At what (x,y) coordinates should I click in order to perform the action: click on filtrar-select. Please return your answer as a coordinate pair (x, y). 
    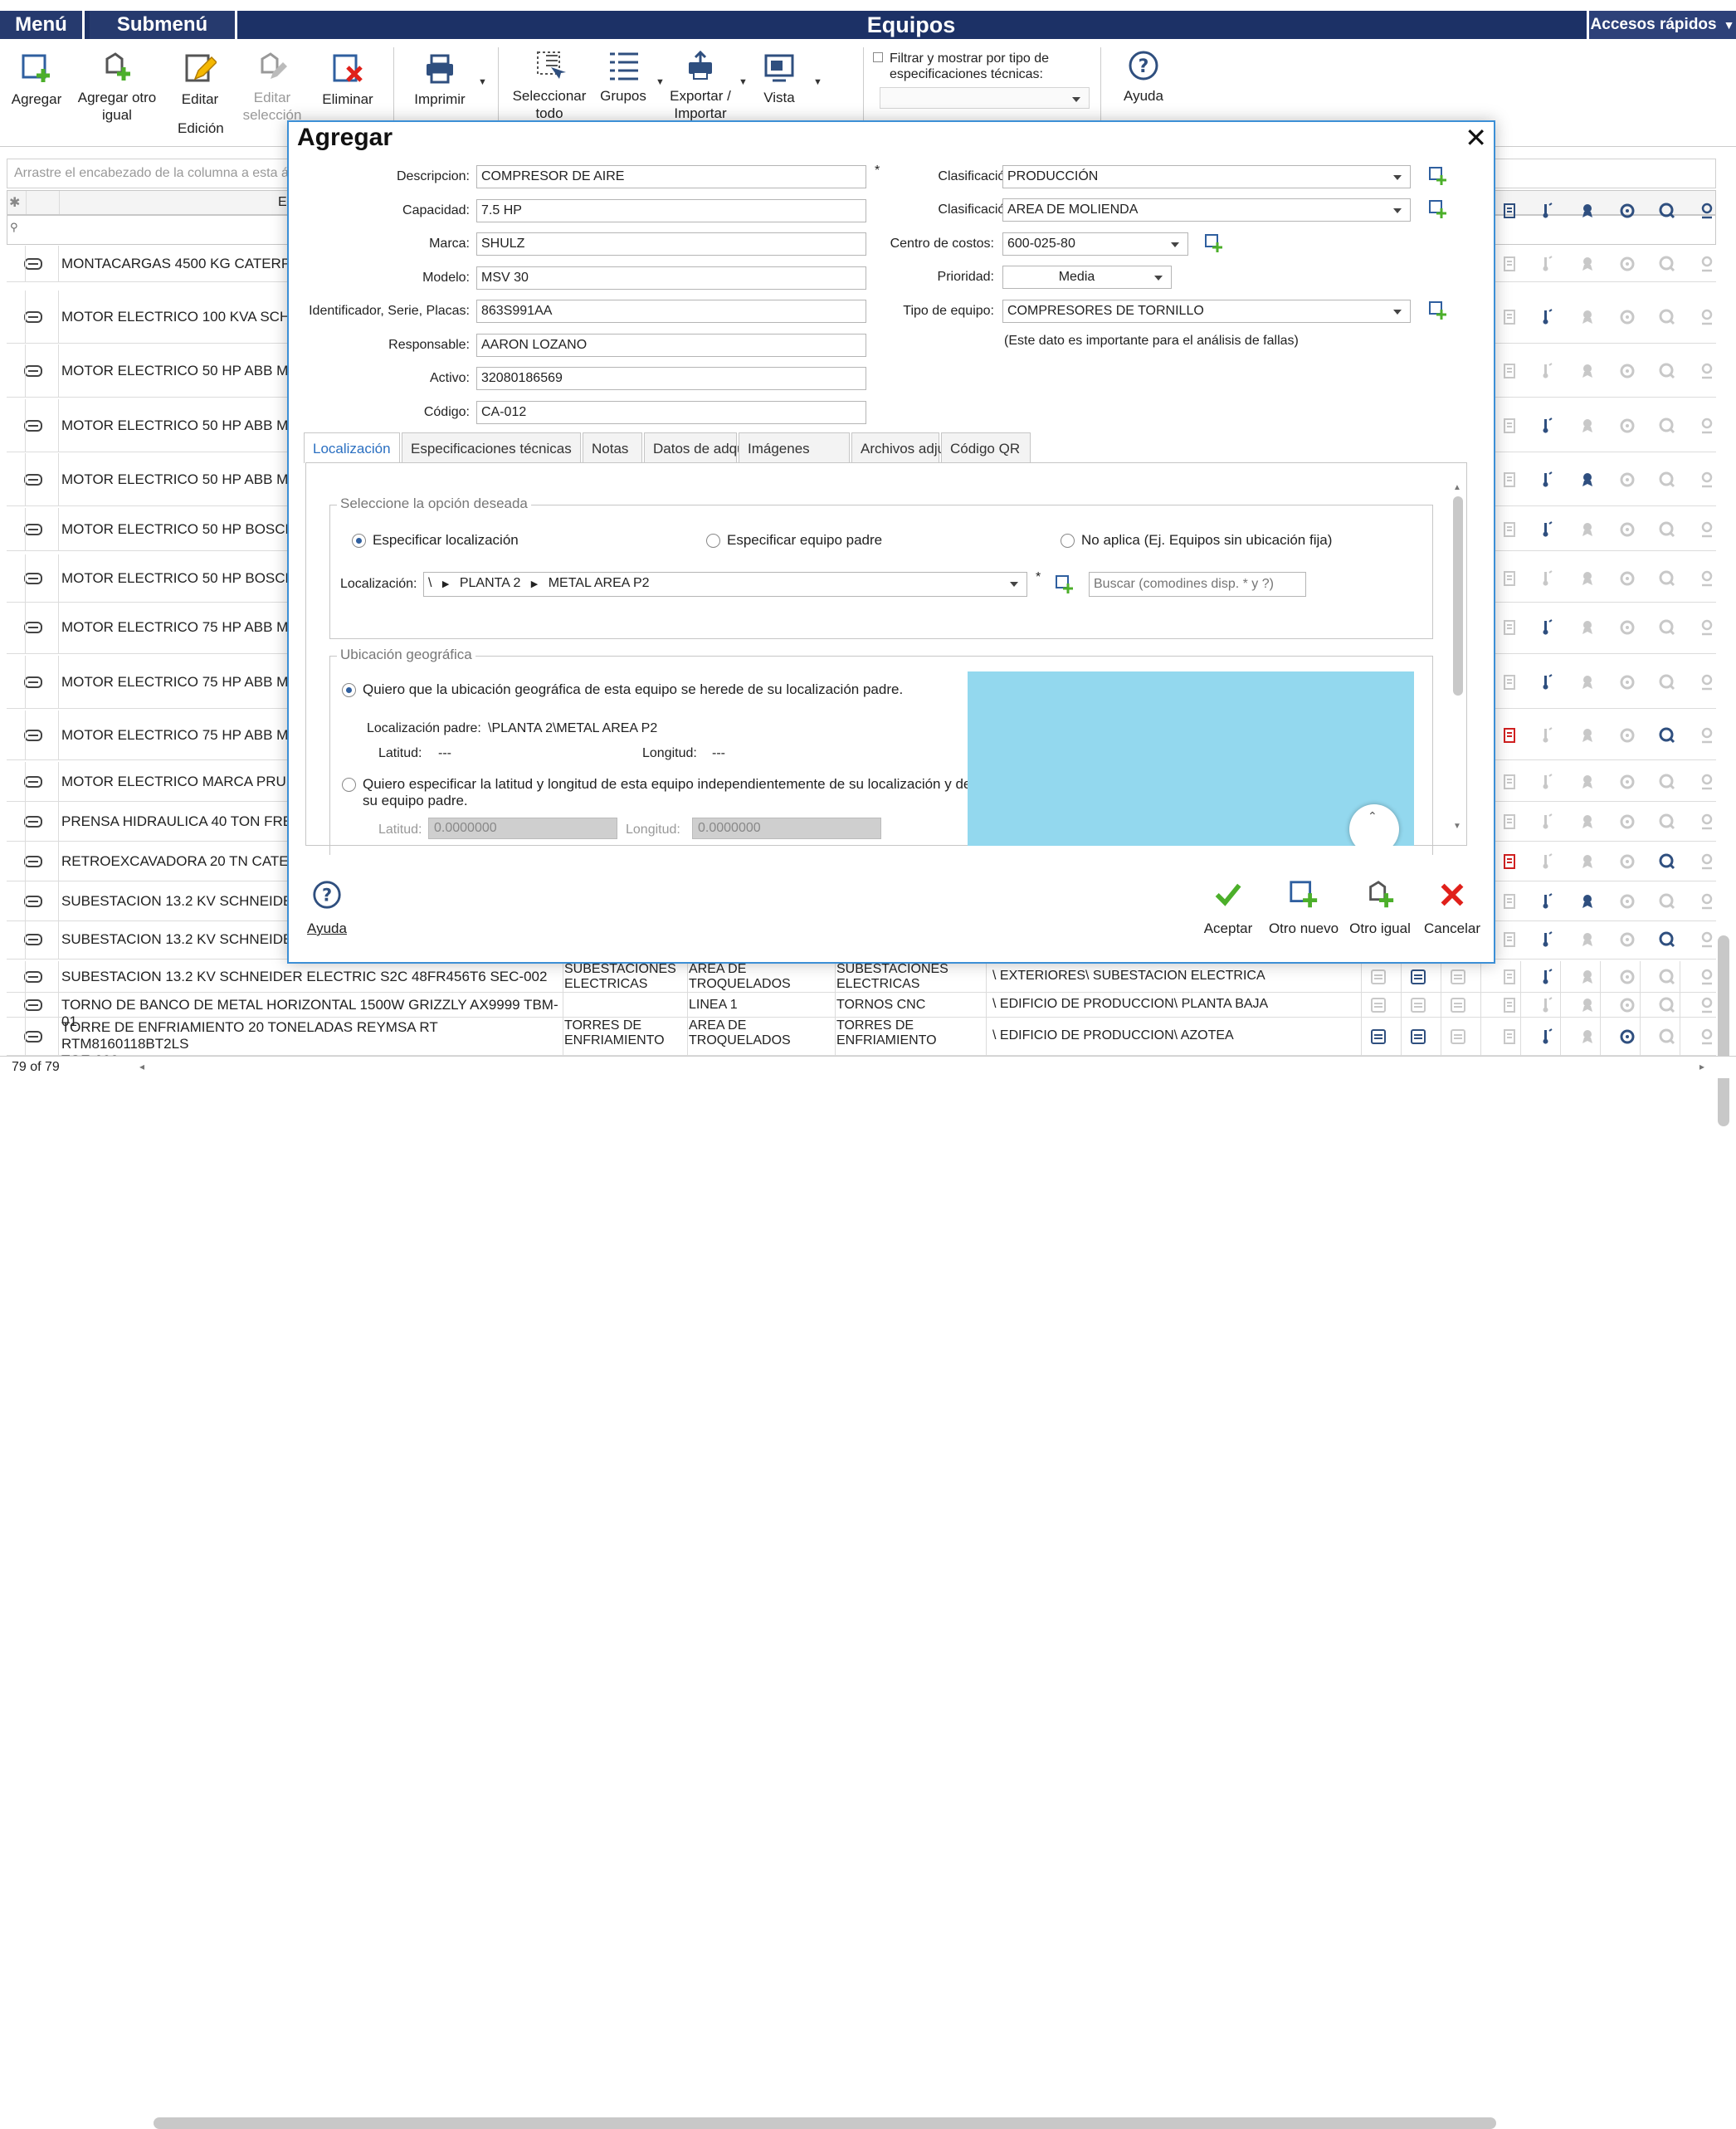
    Looking at the image, I should click on (985, 98).